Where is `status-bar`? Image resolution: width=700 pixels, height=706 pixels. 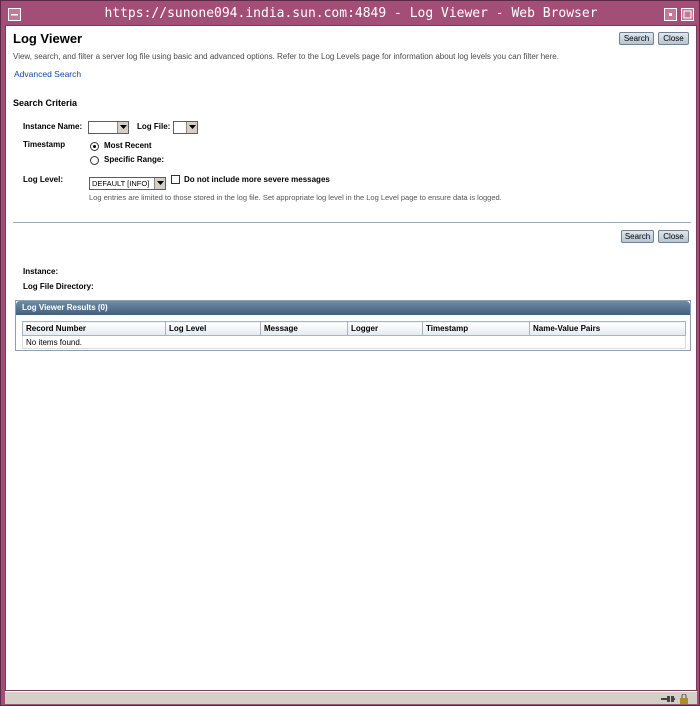 status-bar is located at coordinates (351, 697).